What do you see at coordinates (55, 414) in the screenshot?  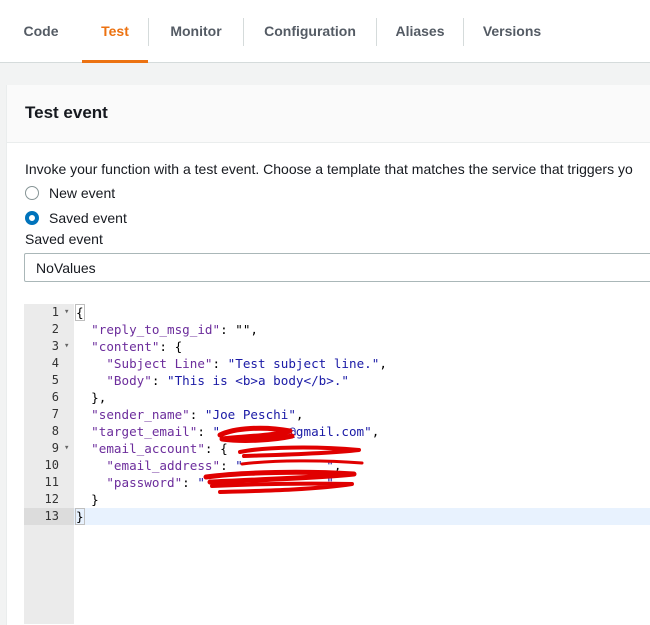 I see `line-number: 7` at bounding box center [55, 414].